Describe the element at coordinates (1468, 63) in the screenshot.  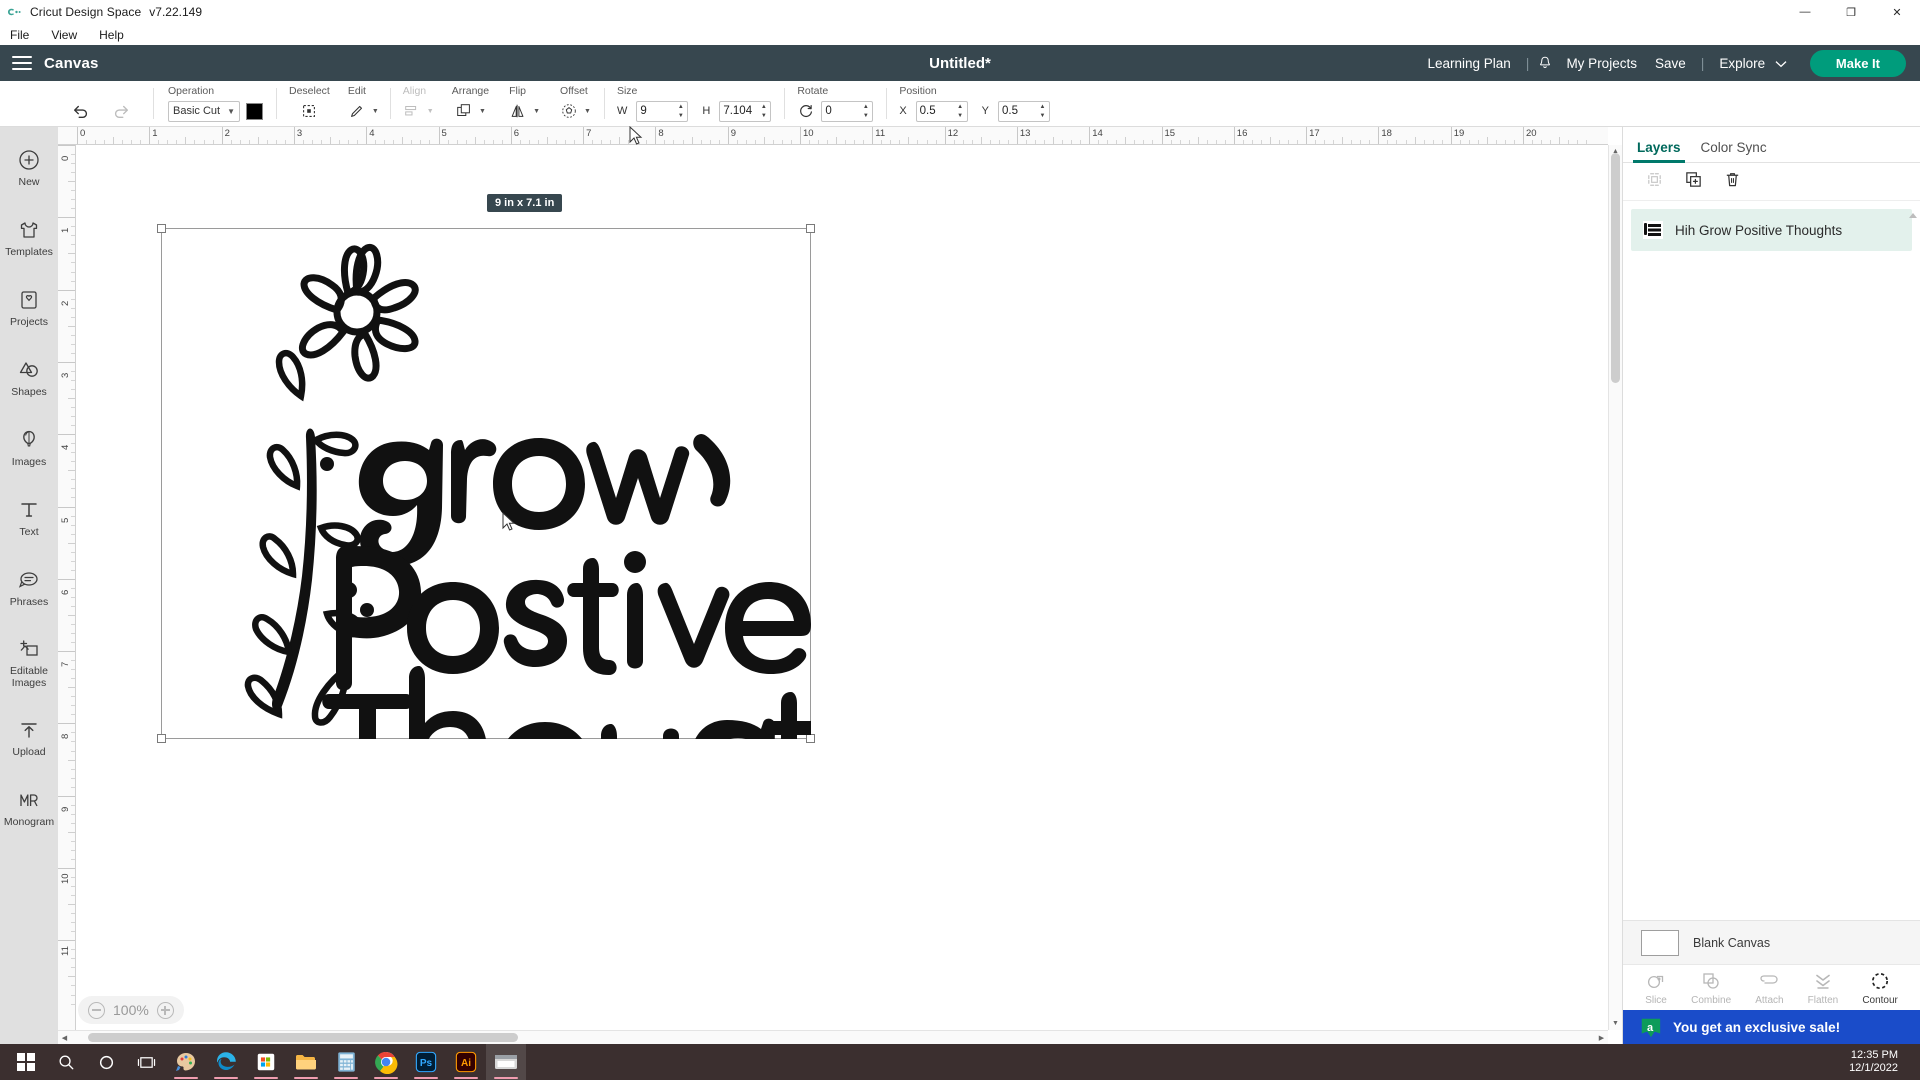
I see `learning-plan-link: Learning Plan` at that location.